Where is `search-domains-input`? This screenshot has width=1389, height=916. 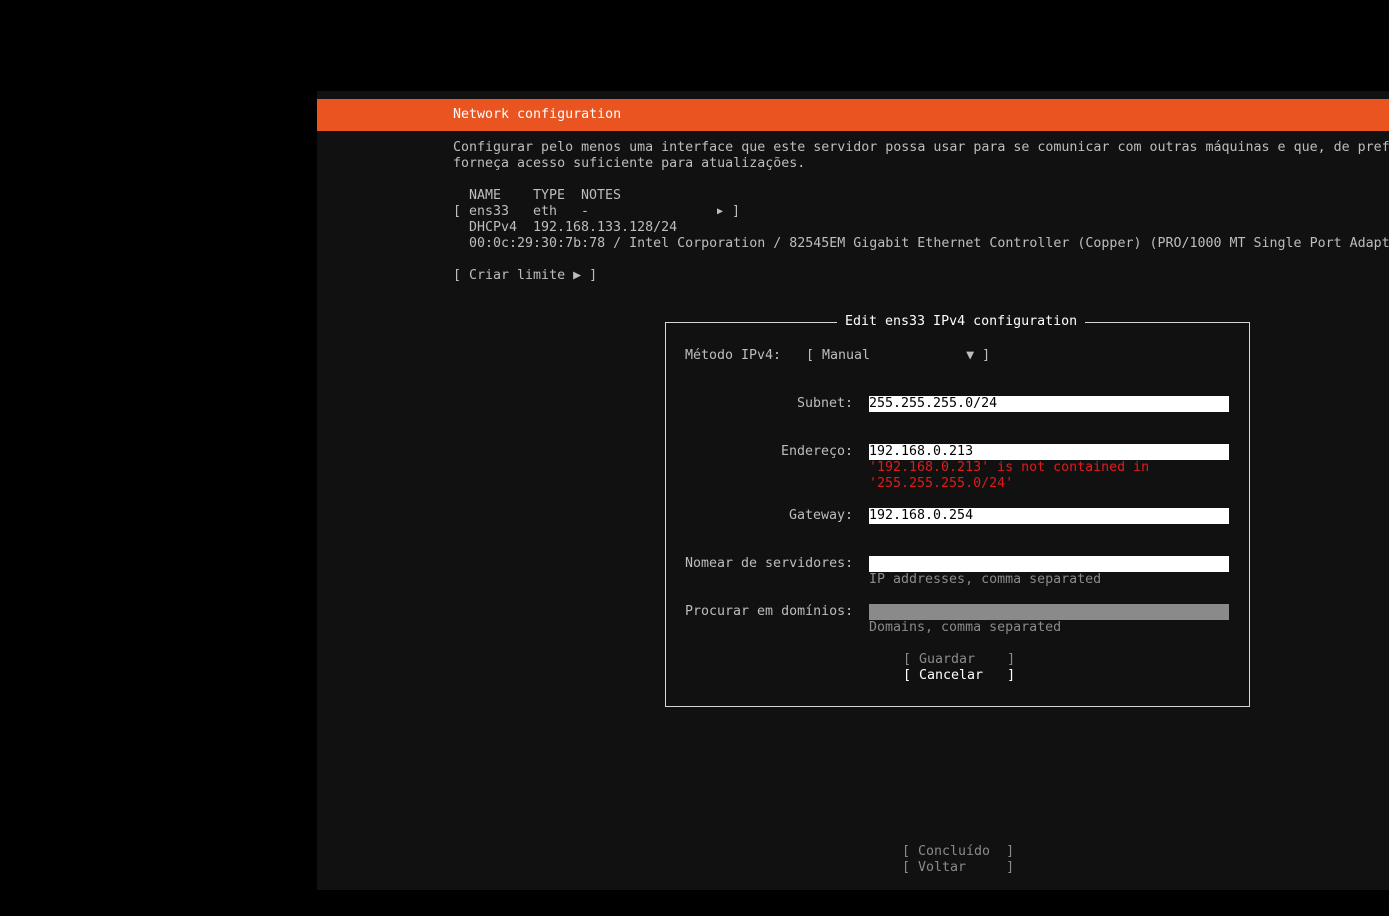 search-domains-input is located at coordinates (1049, 612).